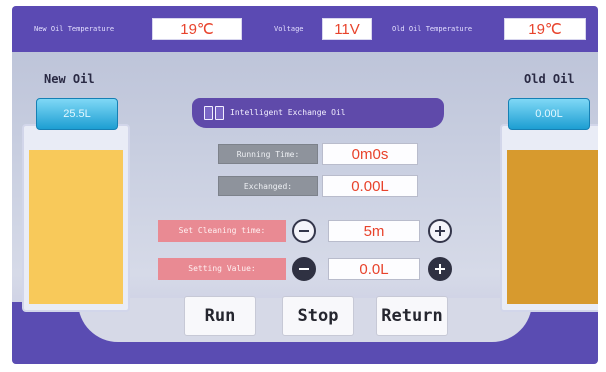 The height and width of the screenshot is (372, 606). What do you see at coordinates (318, 316) in the screenshot?
I see `stop-button: Stop` at bounding box center [318, 316].